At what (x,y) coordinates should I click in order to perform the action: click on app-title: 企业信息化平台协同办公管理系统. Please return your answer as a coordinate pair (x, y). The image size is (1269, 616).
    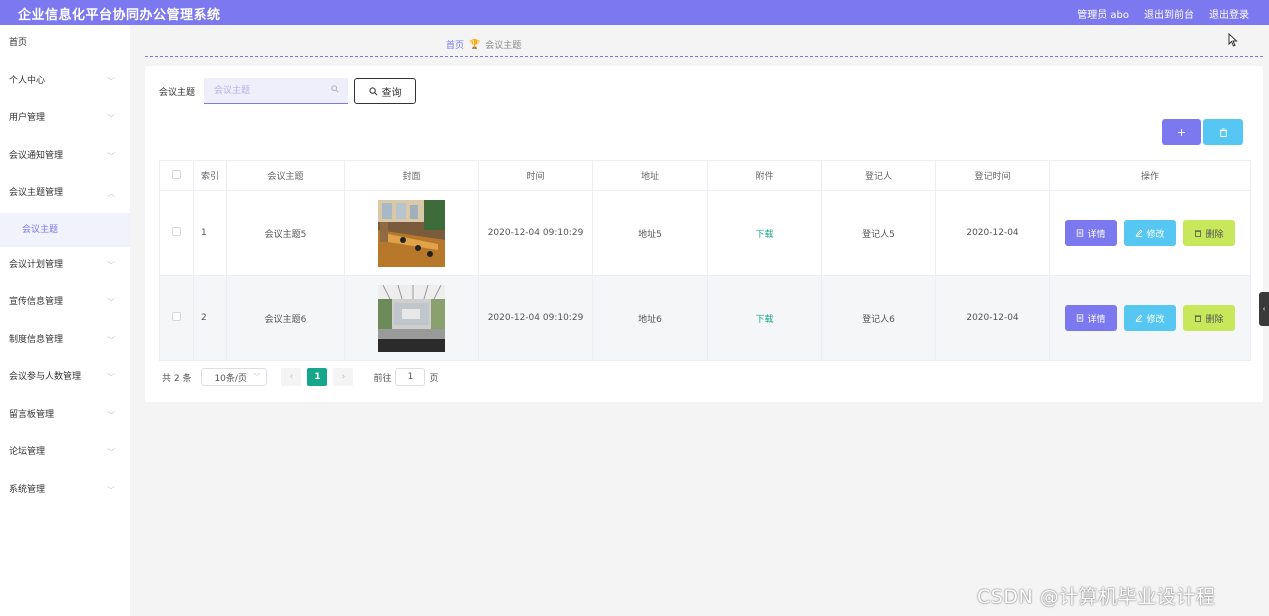
    Looking at the image, I should click on (119, 15).